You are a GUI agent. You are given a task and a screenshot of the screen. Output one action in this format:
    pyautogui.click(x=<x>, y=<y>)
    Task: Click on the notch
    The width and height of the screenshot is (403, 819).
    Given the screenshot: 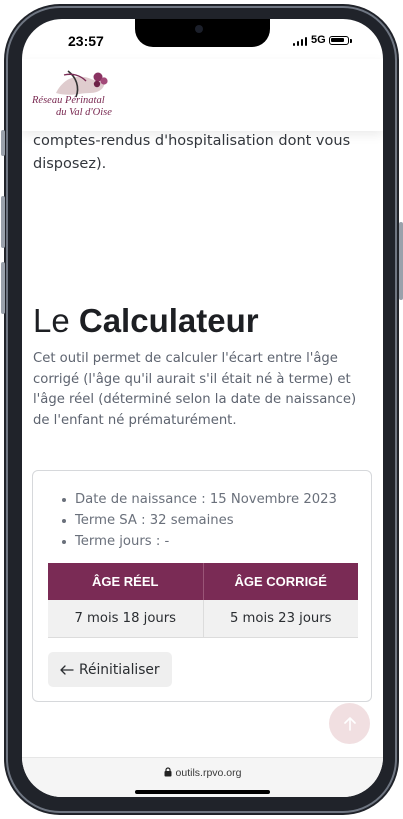 What is the action you would take?
    pyautogui.click(x=202, y=33)
    